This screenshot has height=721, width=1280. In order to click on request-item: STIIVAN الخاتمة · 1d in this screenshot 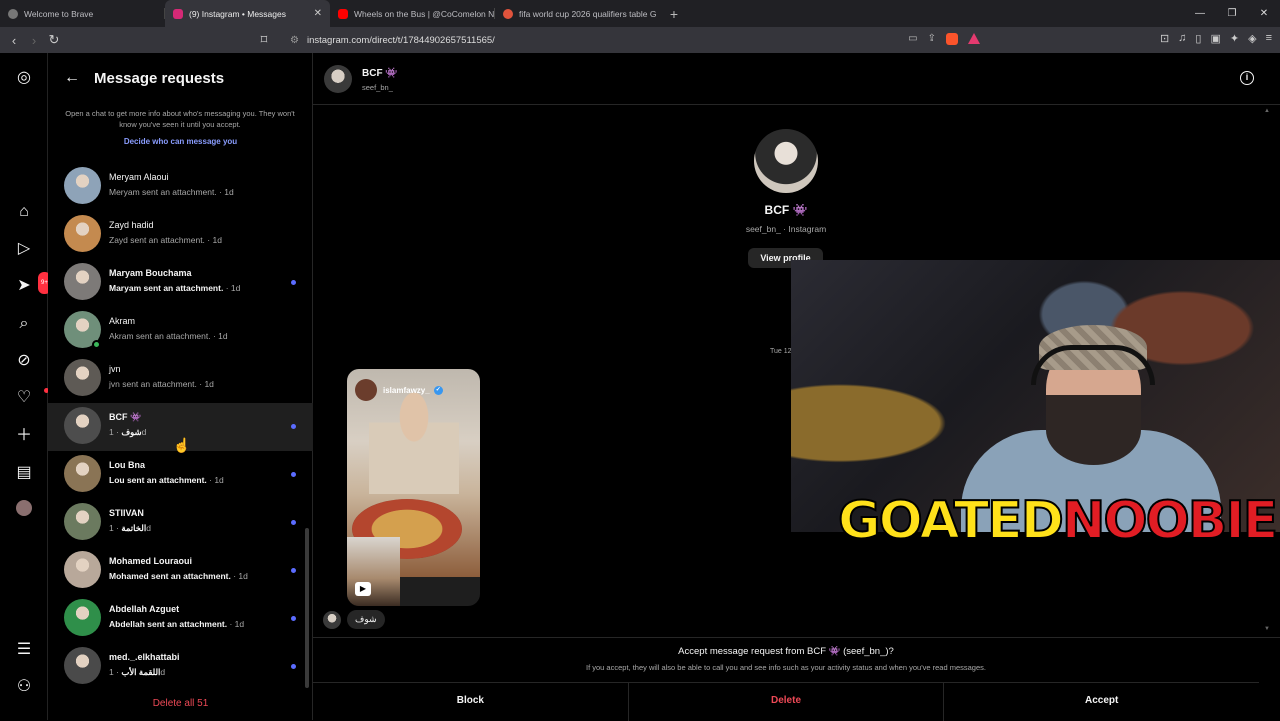, I will do `click(180, 523)`.